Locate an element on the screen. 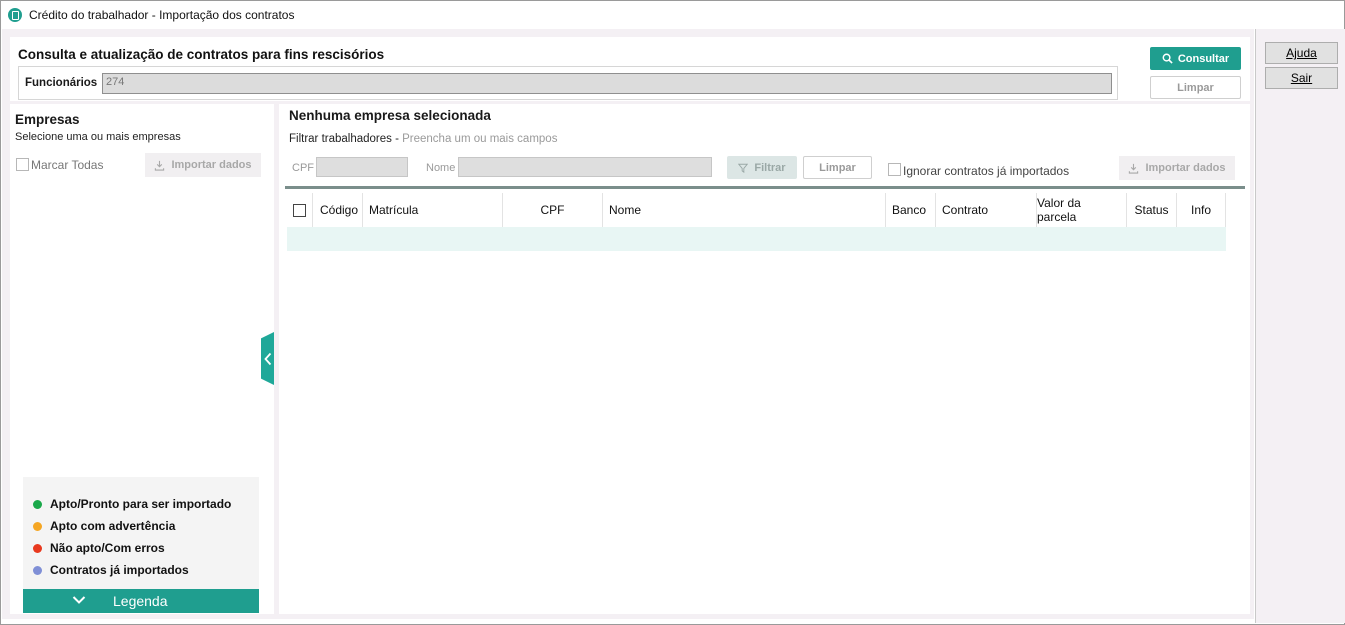  status-dot-green is located at coordinates (37, 504).